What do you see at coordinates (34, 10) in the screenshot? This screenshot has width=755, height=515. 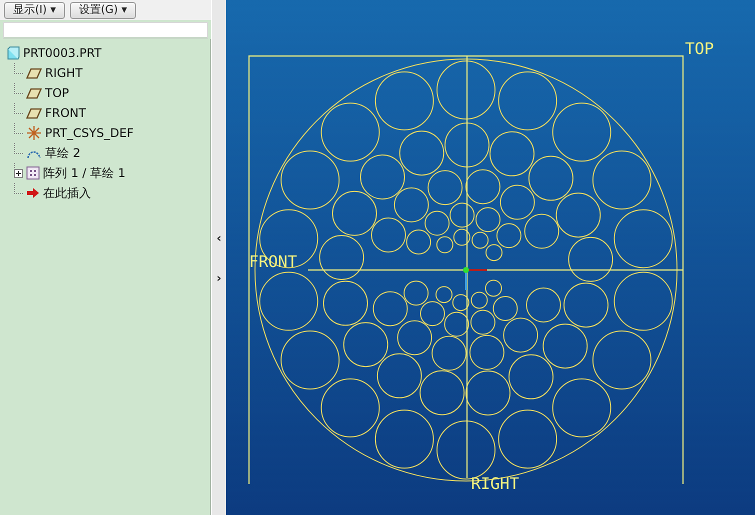 I see `dropdown-button: 显示(I) ▾` at bounding box center [34, 10].